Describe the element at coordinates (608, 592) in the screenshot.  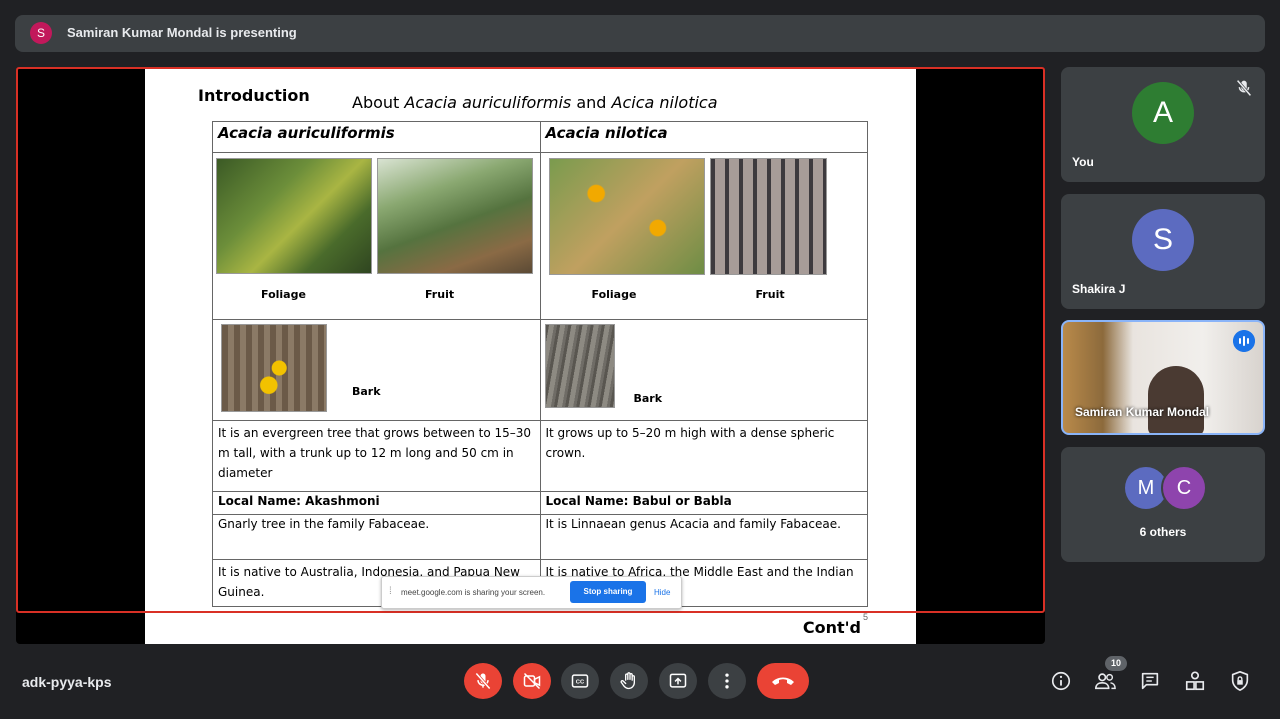
I see `stop-sharing-button: Stop sharing` at that location.